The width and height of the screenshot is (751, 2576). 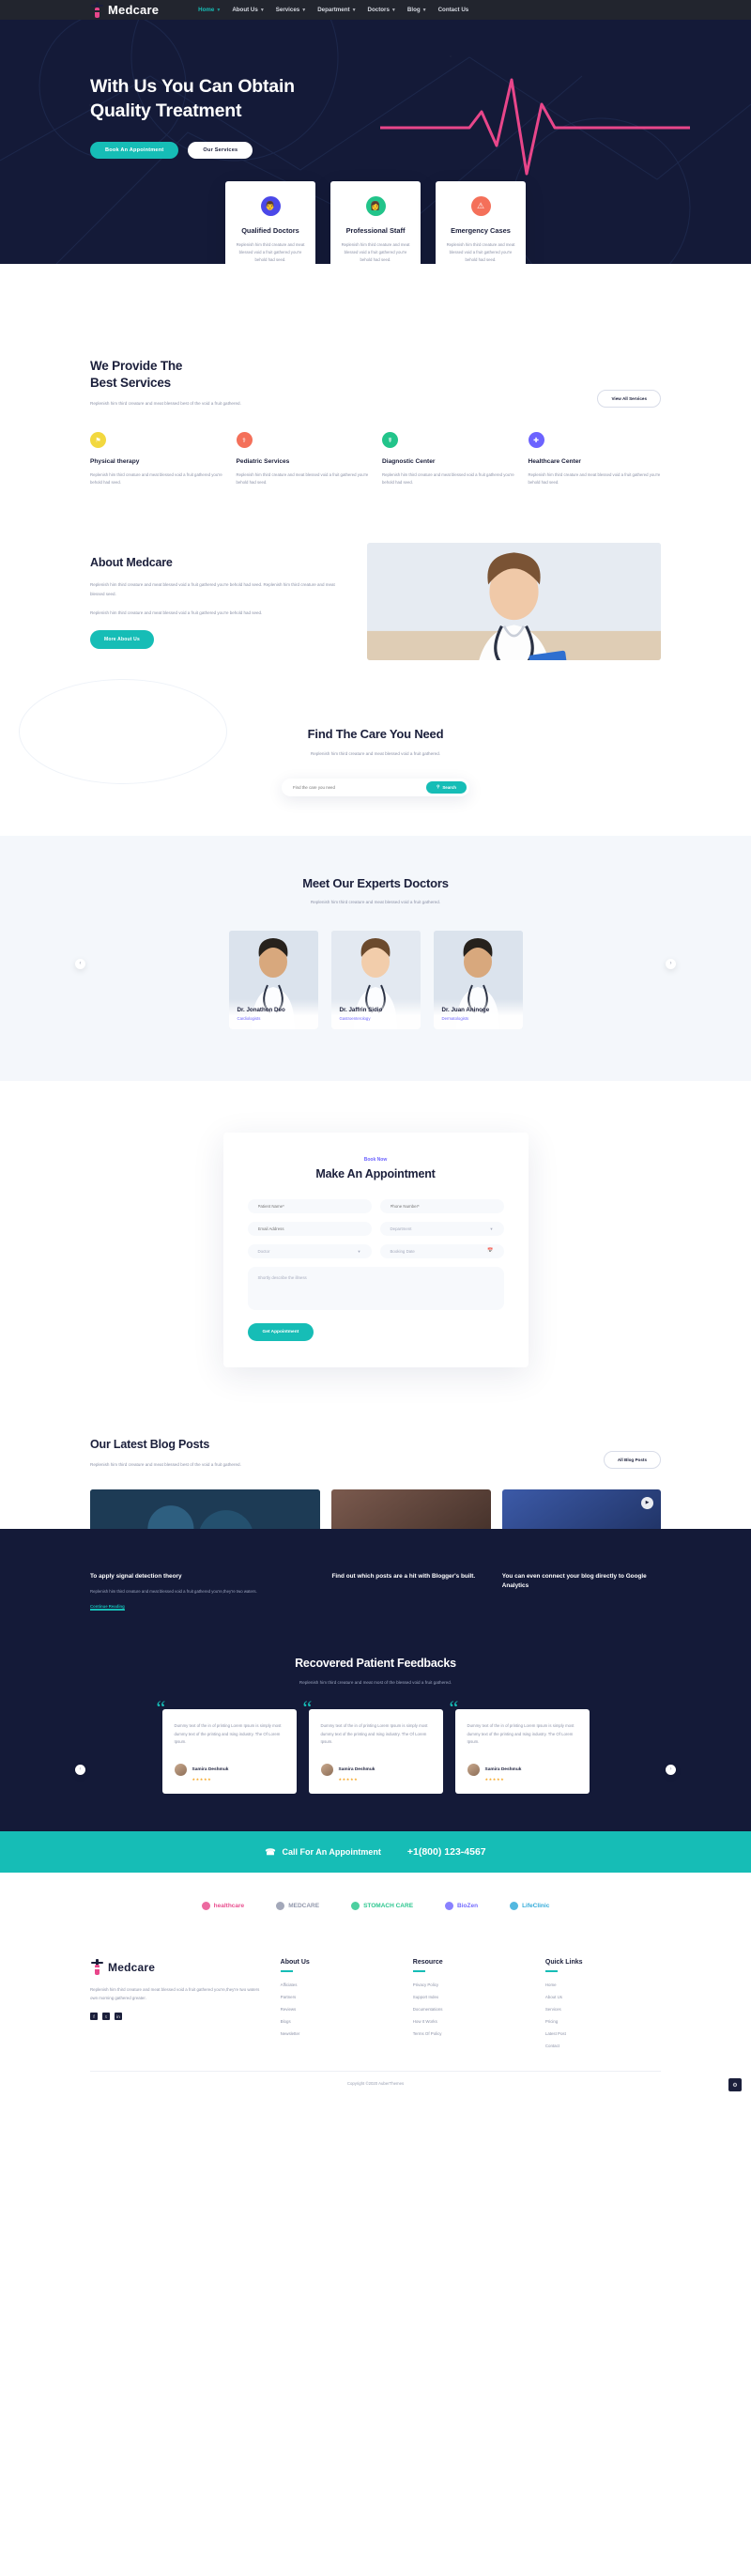 What do you see at coordinates (134, 150) in the screenshot?
I see `book-appointment-button: Book An Appointment` at bounding box center [134, 150].